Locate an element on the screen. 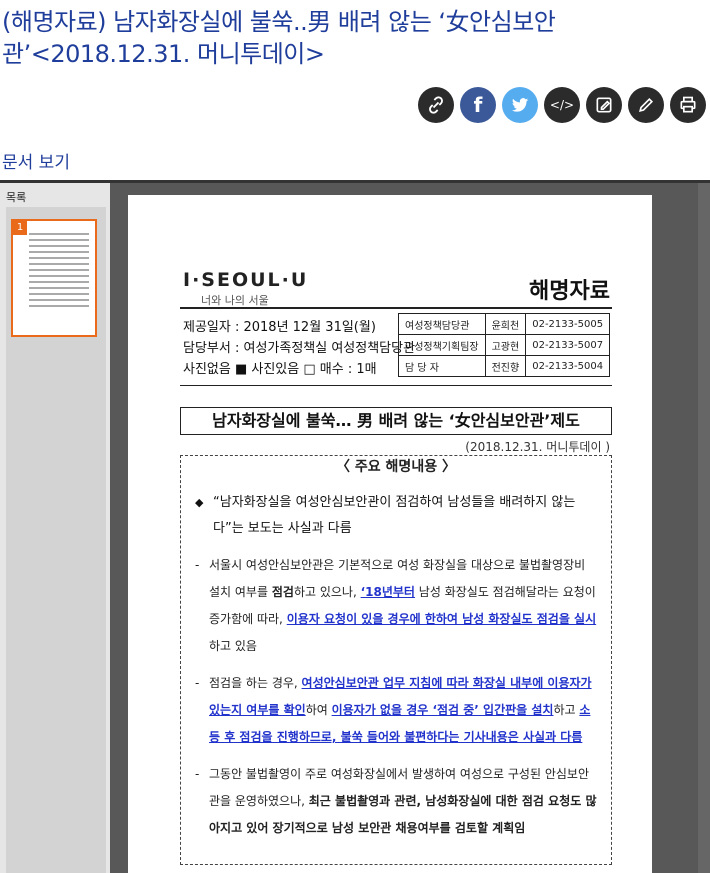 The height and width of the screenshot is (873, 710). text-span: 하고 is located at coordinates (566, 710).